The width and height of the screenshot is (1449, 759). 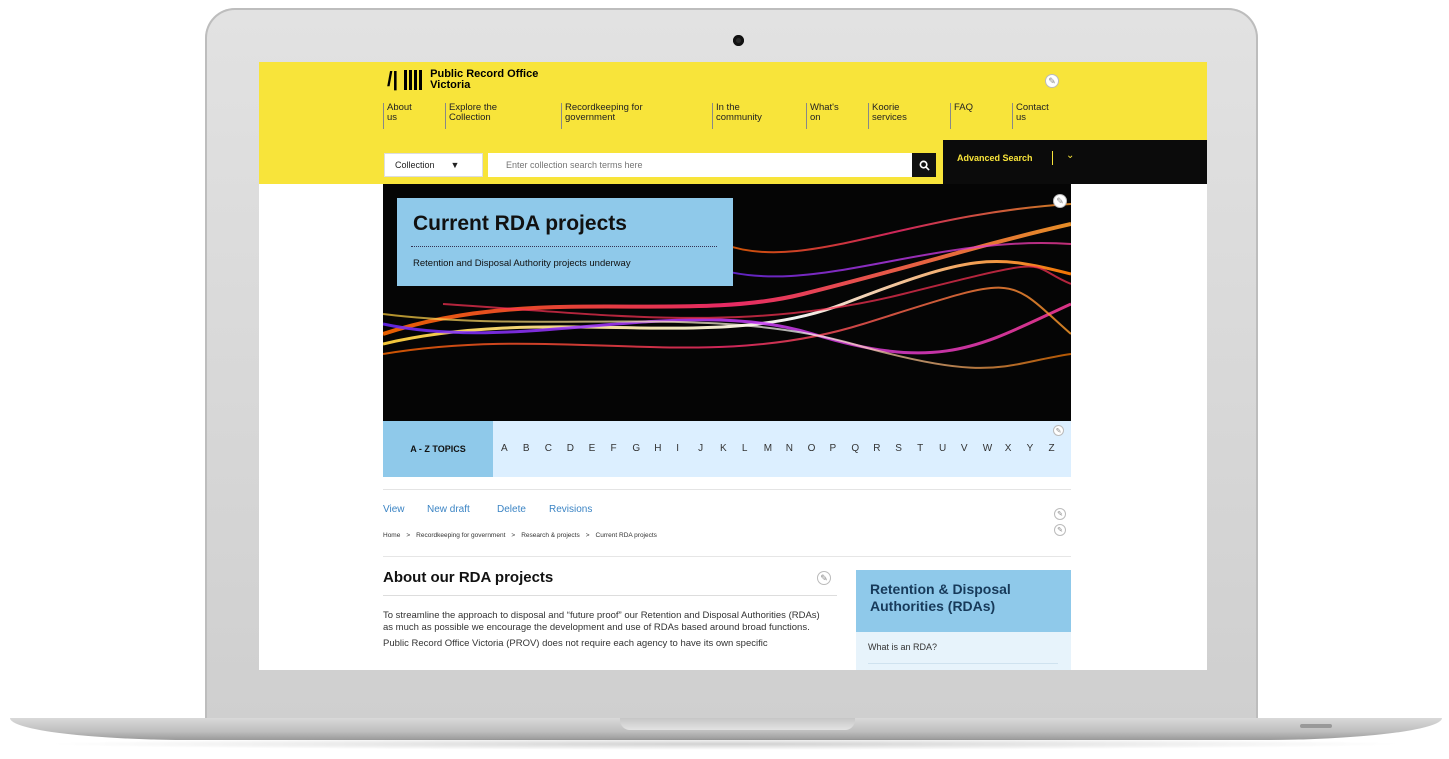 What do you see at coordinates (636, 448) in the screenshot?
I see `az-letter-g: G` at bounding box center [636, 448].